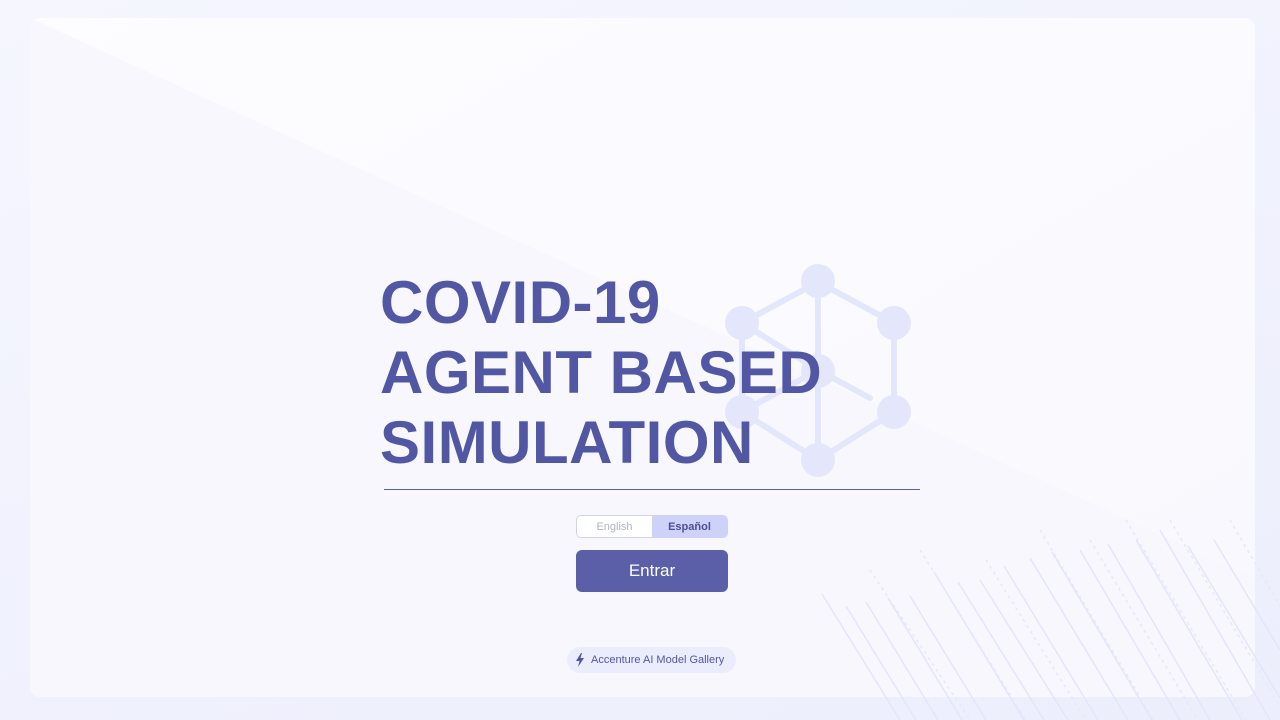  I want to click on language-toggle: English Español, so click(652, 526).